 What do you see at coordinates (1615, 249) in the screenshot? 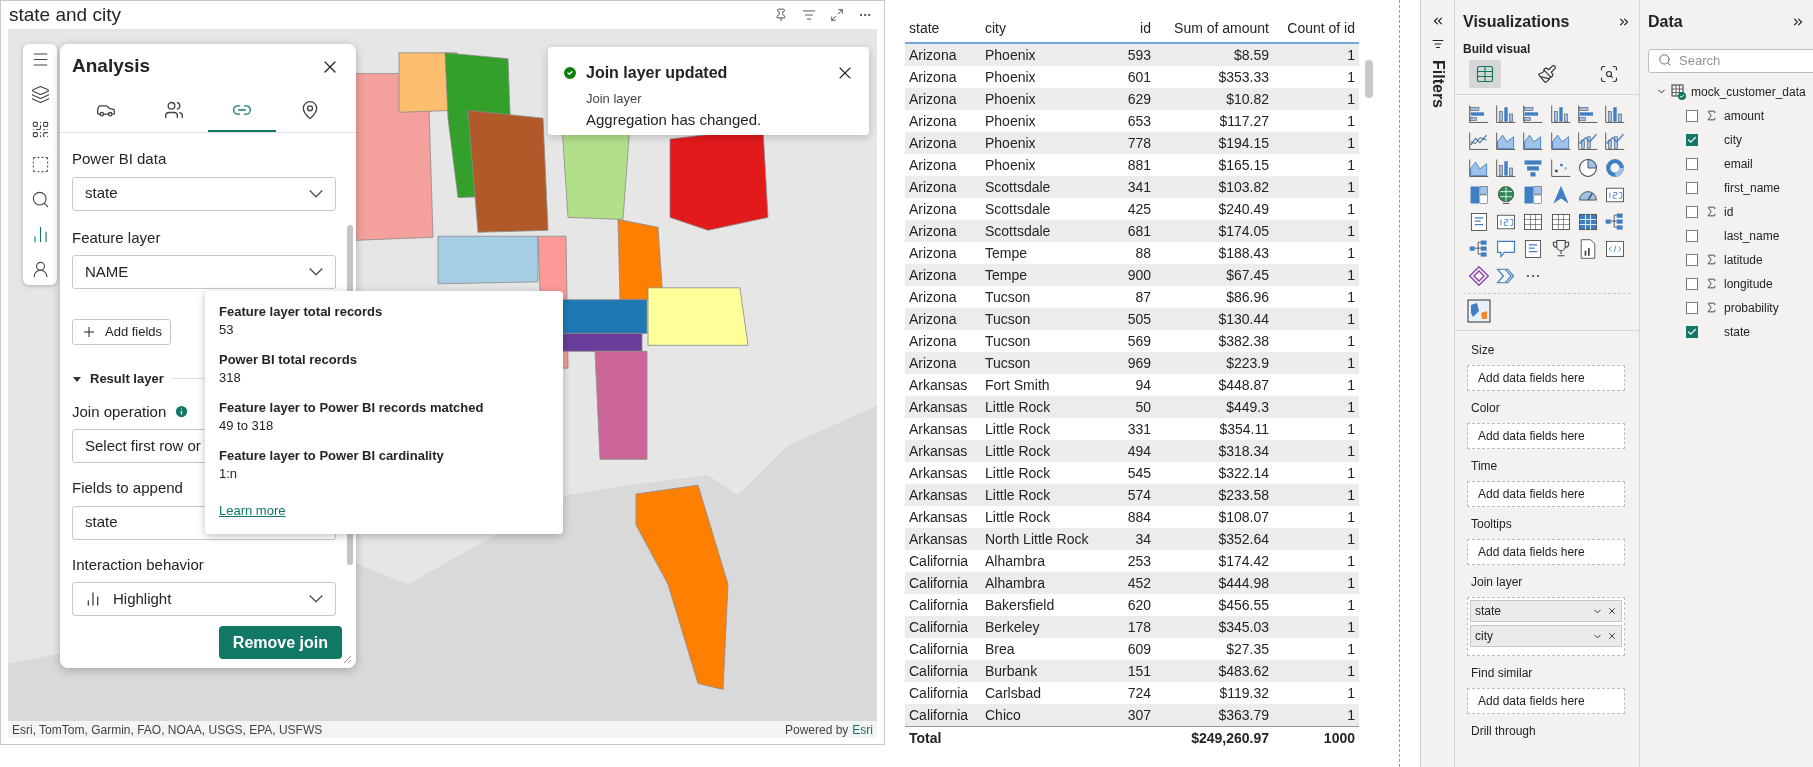
I see `code-icon` at bounding box center [1615, 249].